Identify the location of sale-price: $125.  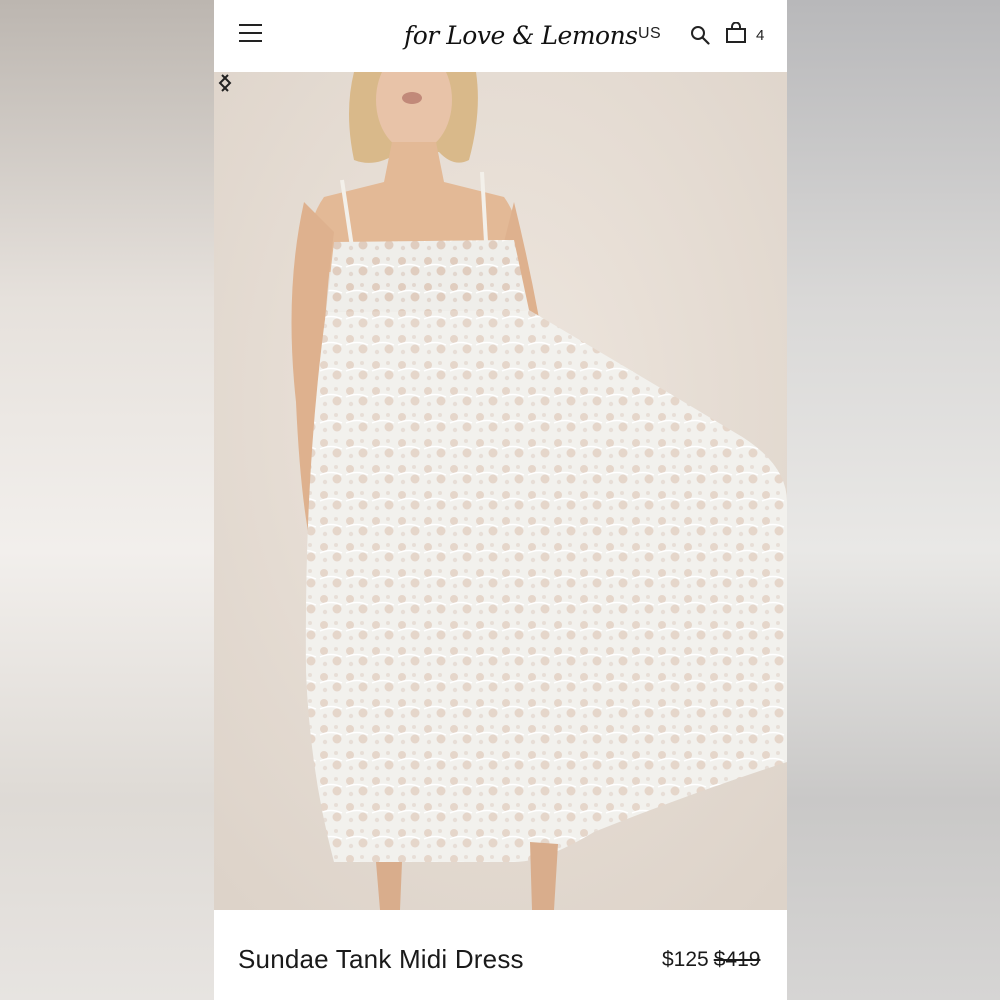
(685, 959).